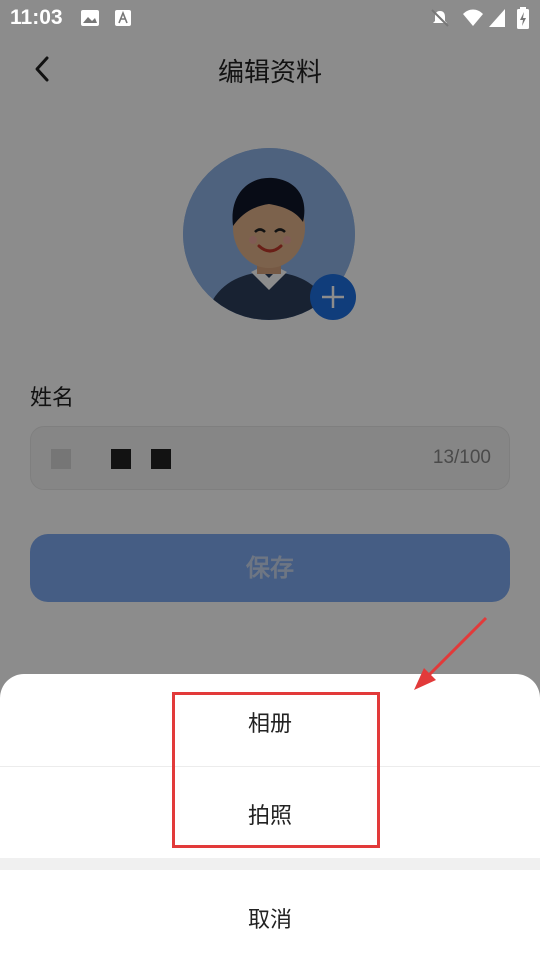  Describe the element at coordinates (36, 17) in the screenshot. I see `status-time: 11:03` at that location.